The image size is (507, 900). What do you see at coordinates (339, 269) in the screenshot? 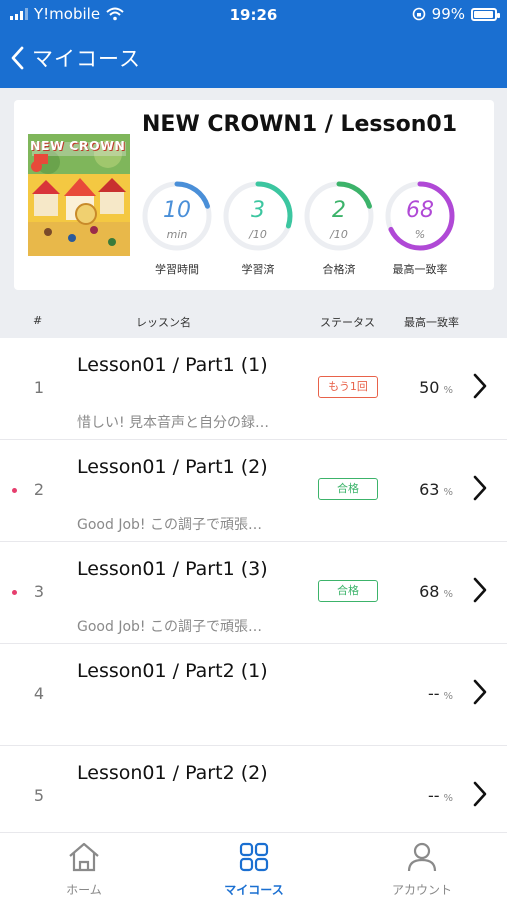
I see `passed-label: 合格済` at bounding box center [339, 269].